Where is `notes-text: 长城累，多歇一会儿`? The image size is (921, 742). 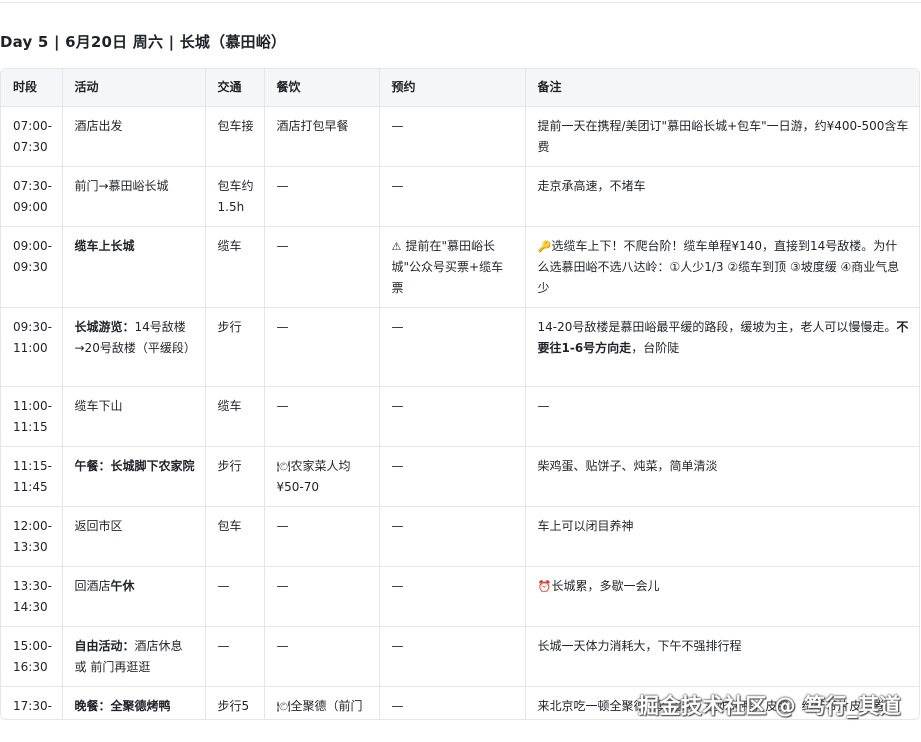
notes-text: 长城累，多歇一会儿 is located at coordinates (605, 586).